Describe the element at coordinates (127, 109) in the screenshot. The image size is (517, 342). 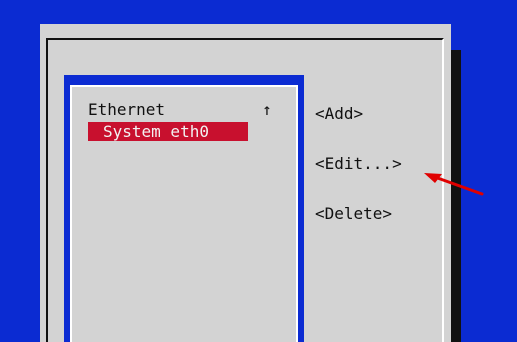
I see `connection-group-label: Ethernet` at that location.